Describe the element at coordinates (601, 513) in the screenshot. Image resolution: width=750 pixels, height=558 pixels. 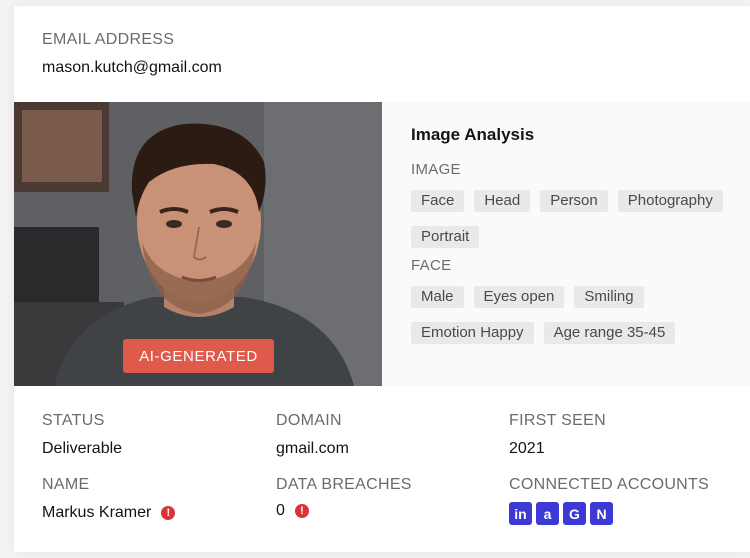
I see `notion-icon: N` at that location.